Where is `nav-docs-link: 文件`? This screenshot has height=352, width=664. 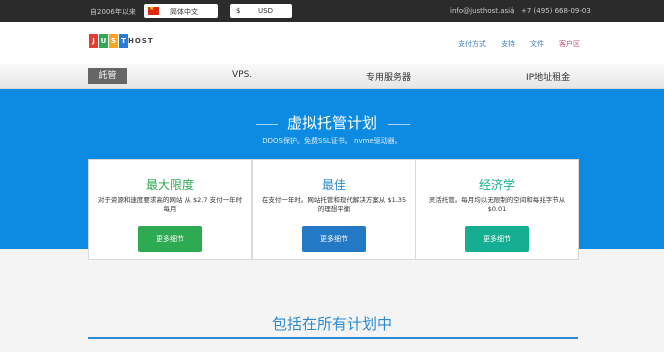
nav-docs-link: 文件 is located at coordinates (537, 44).